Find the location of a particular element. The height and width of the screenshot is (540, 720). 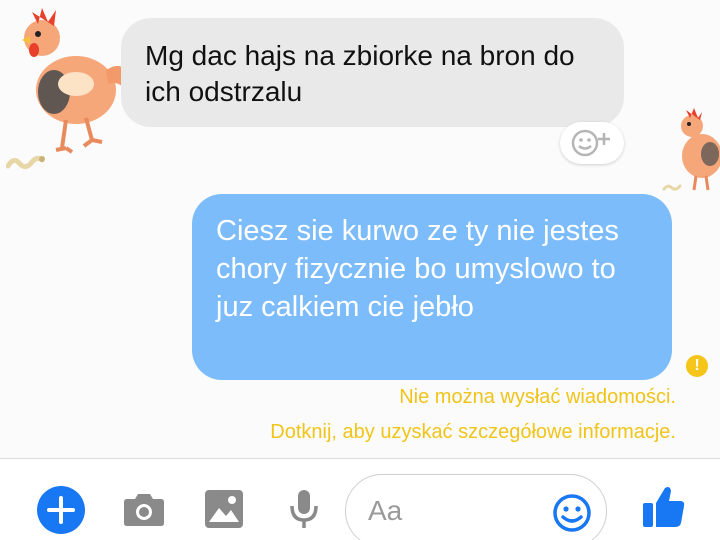

worm-decoration-small is located at coordinates (672, 187).